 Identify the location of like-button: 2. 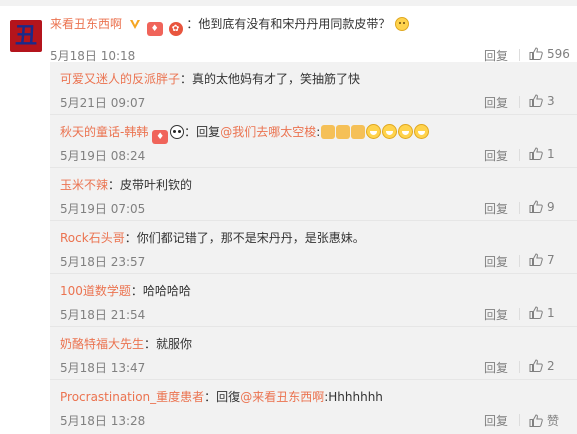
(542, 366).